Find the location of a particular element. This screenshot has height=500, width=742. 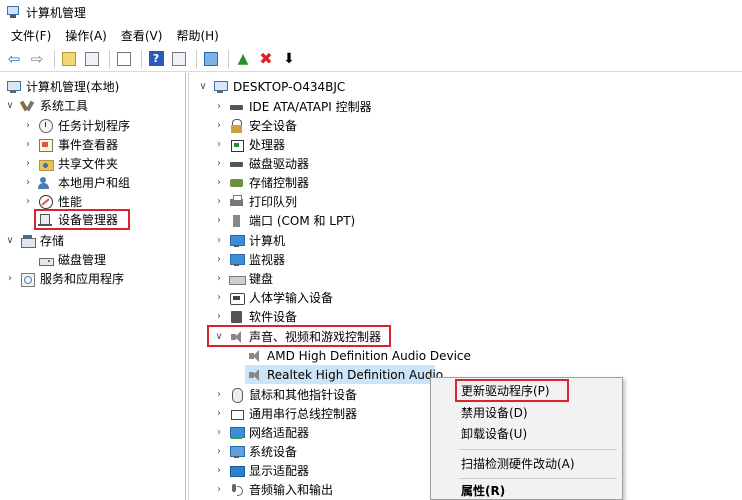

tree-item-label: 任务计划程序 is located at coordinates (94, 126).